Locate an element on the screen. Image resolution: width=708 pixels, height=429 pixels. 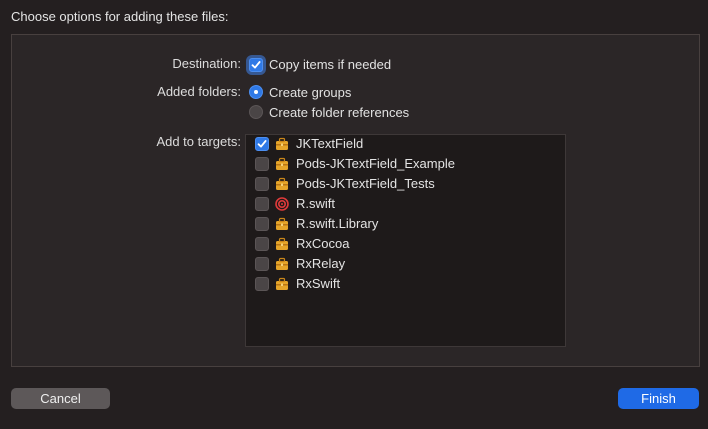
destination-label: Destination: is located at coordinates (206, 63).